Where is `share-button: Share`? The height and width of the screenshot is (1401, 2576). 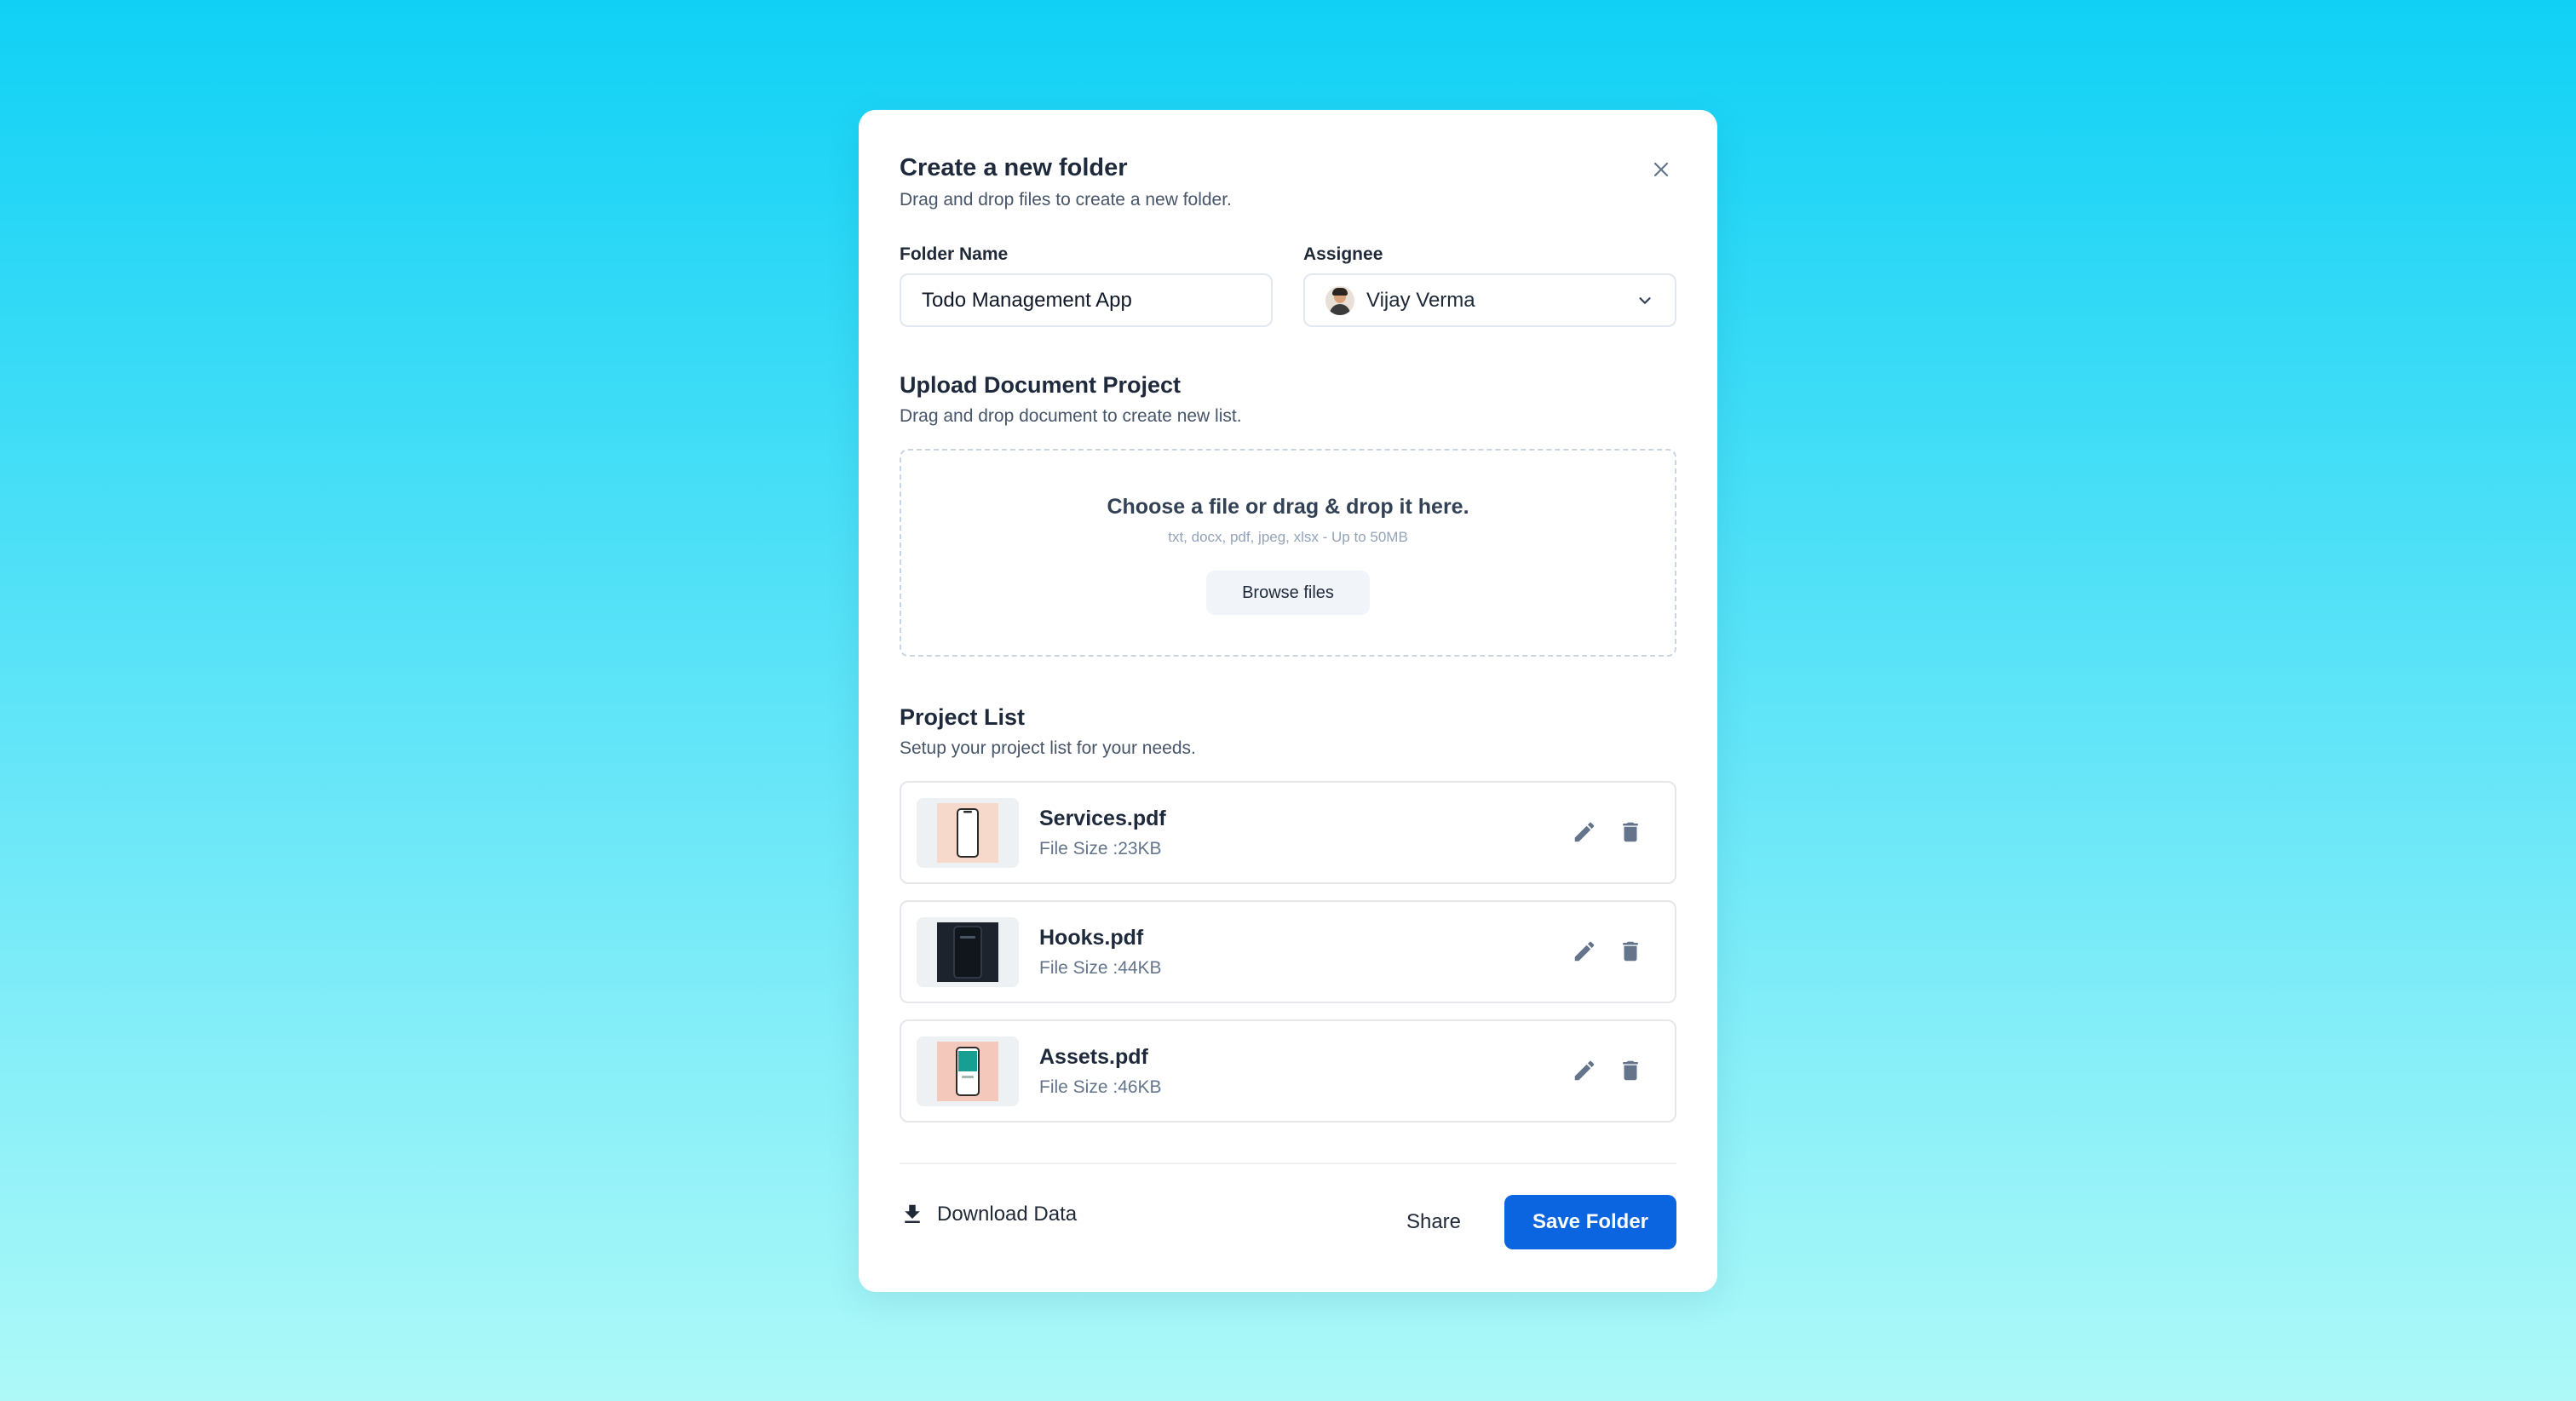
share-button: Share is located at coordinates (1434, 1222).